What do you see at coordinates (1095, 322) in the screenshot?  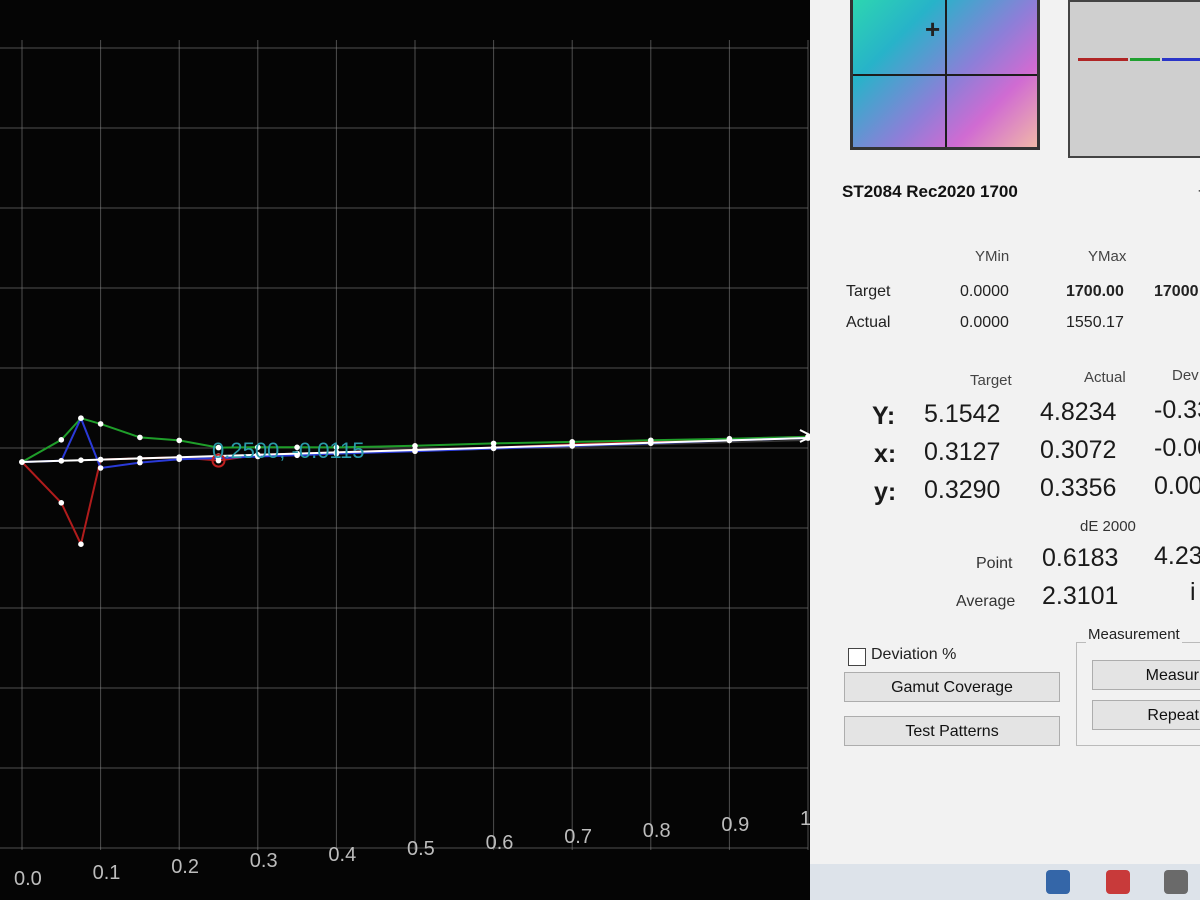 I see `actual-ymax: 1550.17` at bounding box center [1095, 322].